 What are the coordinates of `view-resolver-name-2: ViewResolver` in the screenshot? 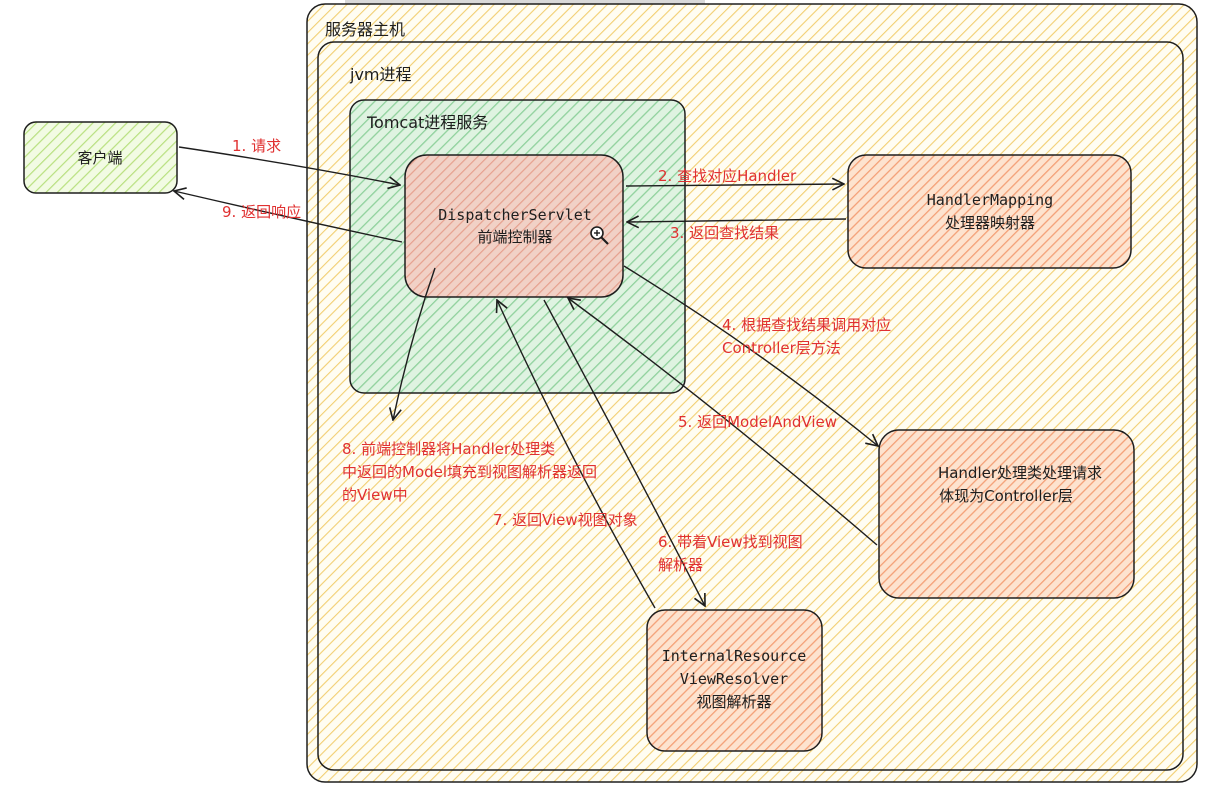 It's located at (734, 679).